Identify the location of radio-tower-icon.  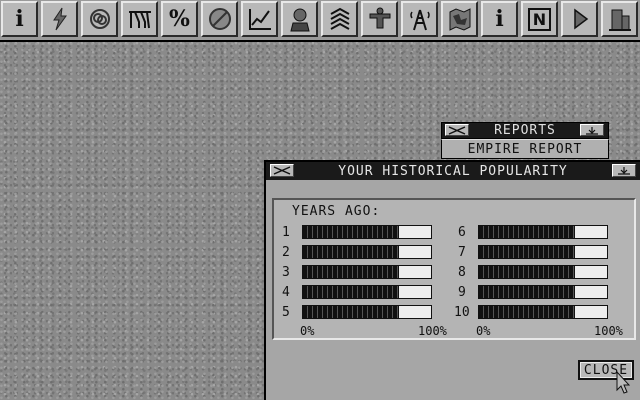
(419, 19).